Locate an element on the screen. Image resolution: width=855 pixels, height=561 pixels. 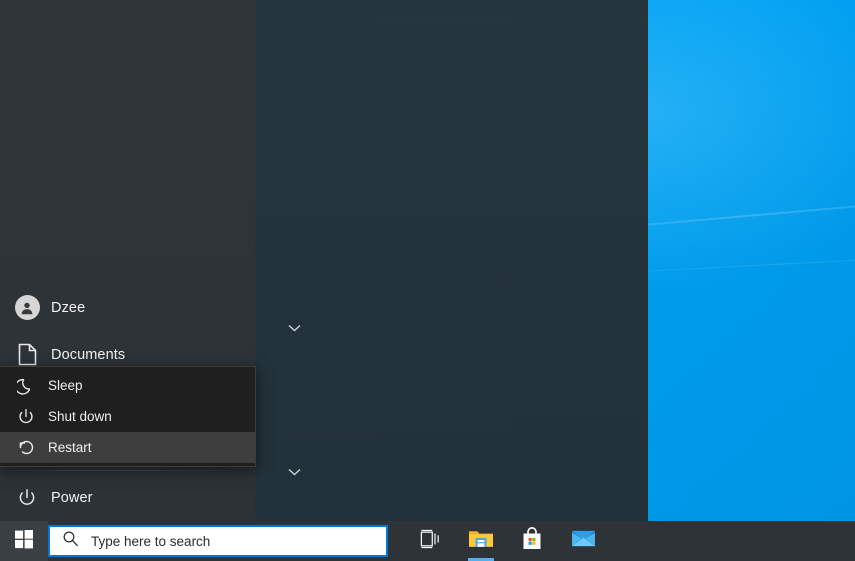
task-view-icon is located at coordinates (430, 541).